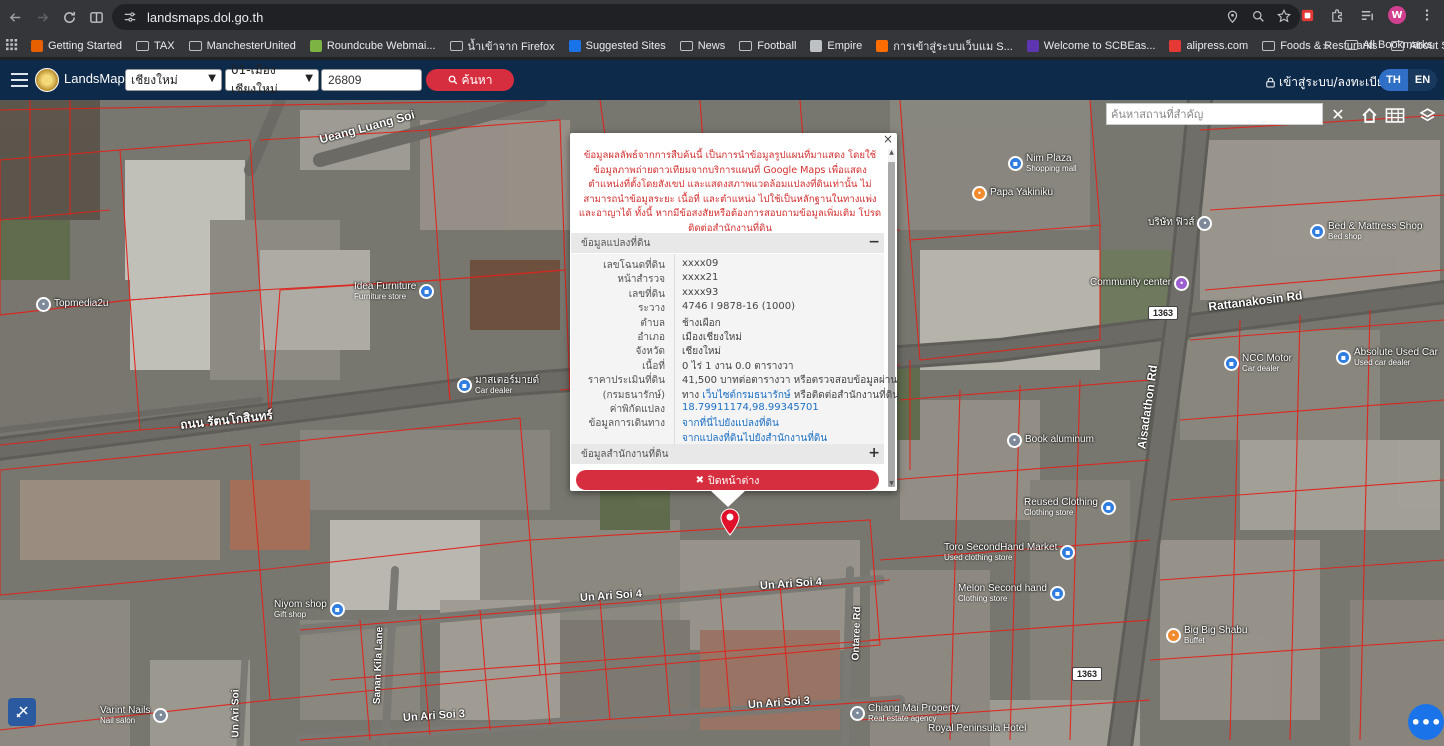 The width and height of the screenshot is (1444, 746). What do you see at coordinates (1258, 16) in the screenshot?
I see `zoom-icon` at bounding box center [1258, 16].